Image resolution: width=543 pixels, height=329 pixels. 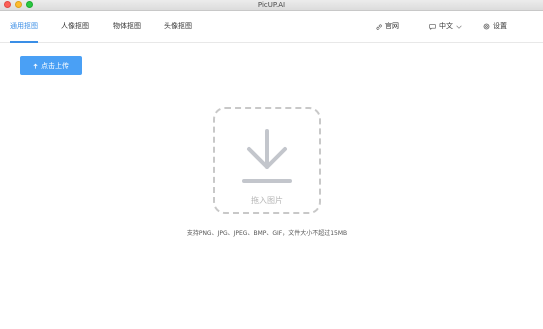 I want to click on window-title: PicUP.AI, so click(x=271, y=5).